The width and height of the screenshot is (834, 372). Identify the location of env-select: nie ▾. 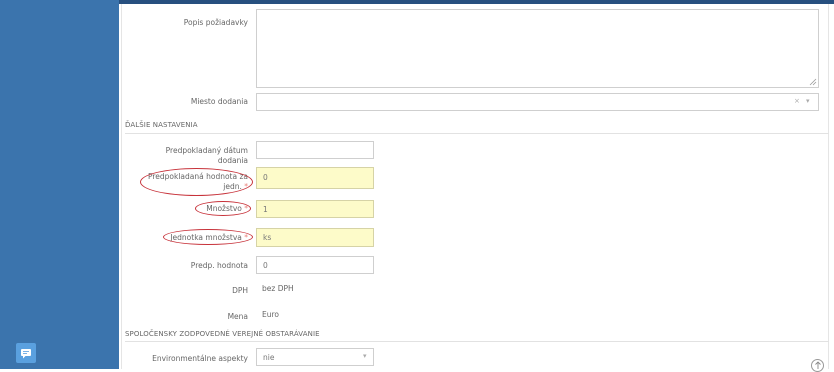
(315, 357).